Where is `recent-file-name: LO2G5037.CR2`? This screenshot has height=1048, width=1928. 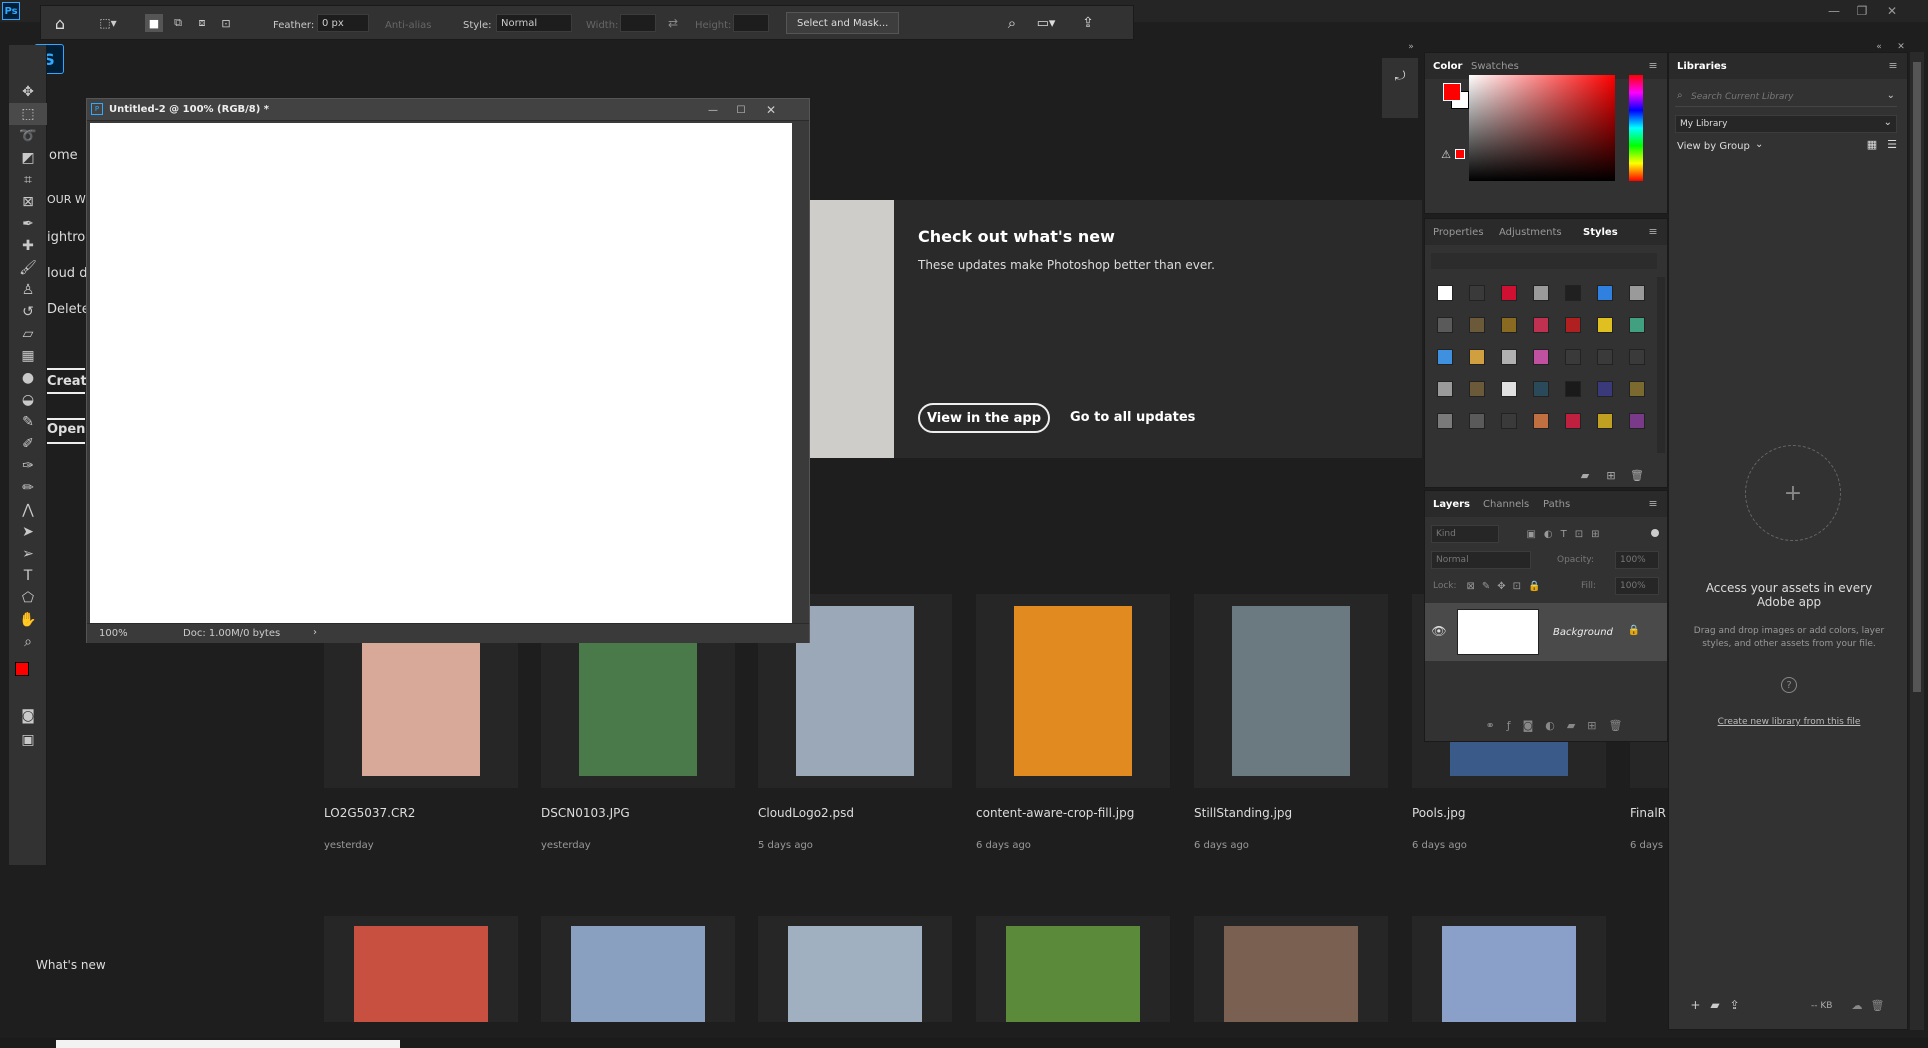
recent-file-name: LO2G5037.CR2 is located at coordinates (369, 813).